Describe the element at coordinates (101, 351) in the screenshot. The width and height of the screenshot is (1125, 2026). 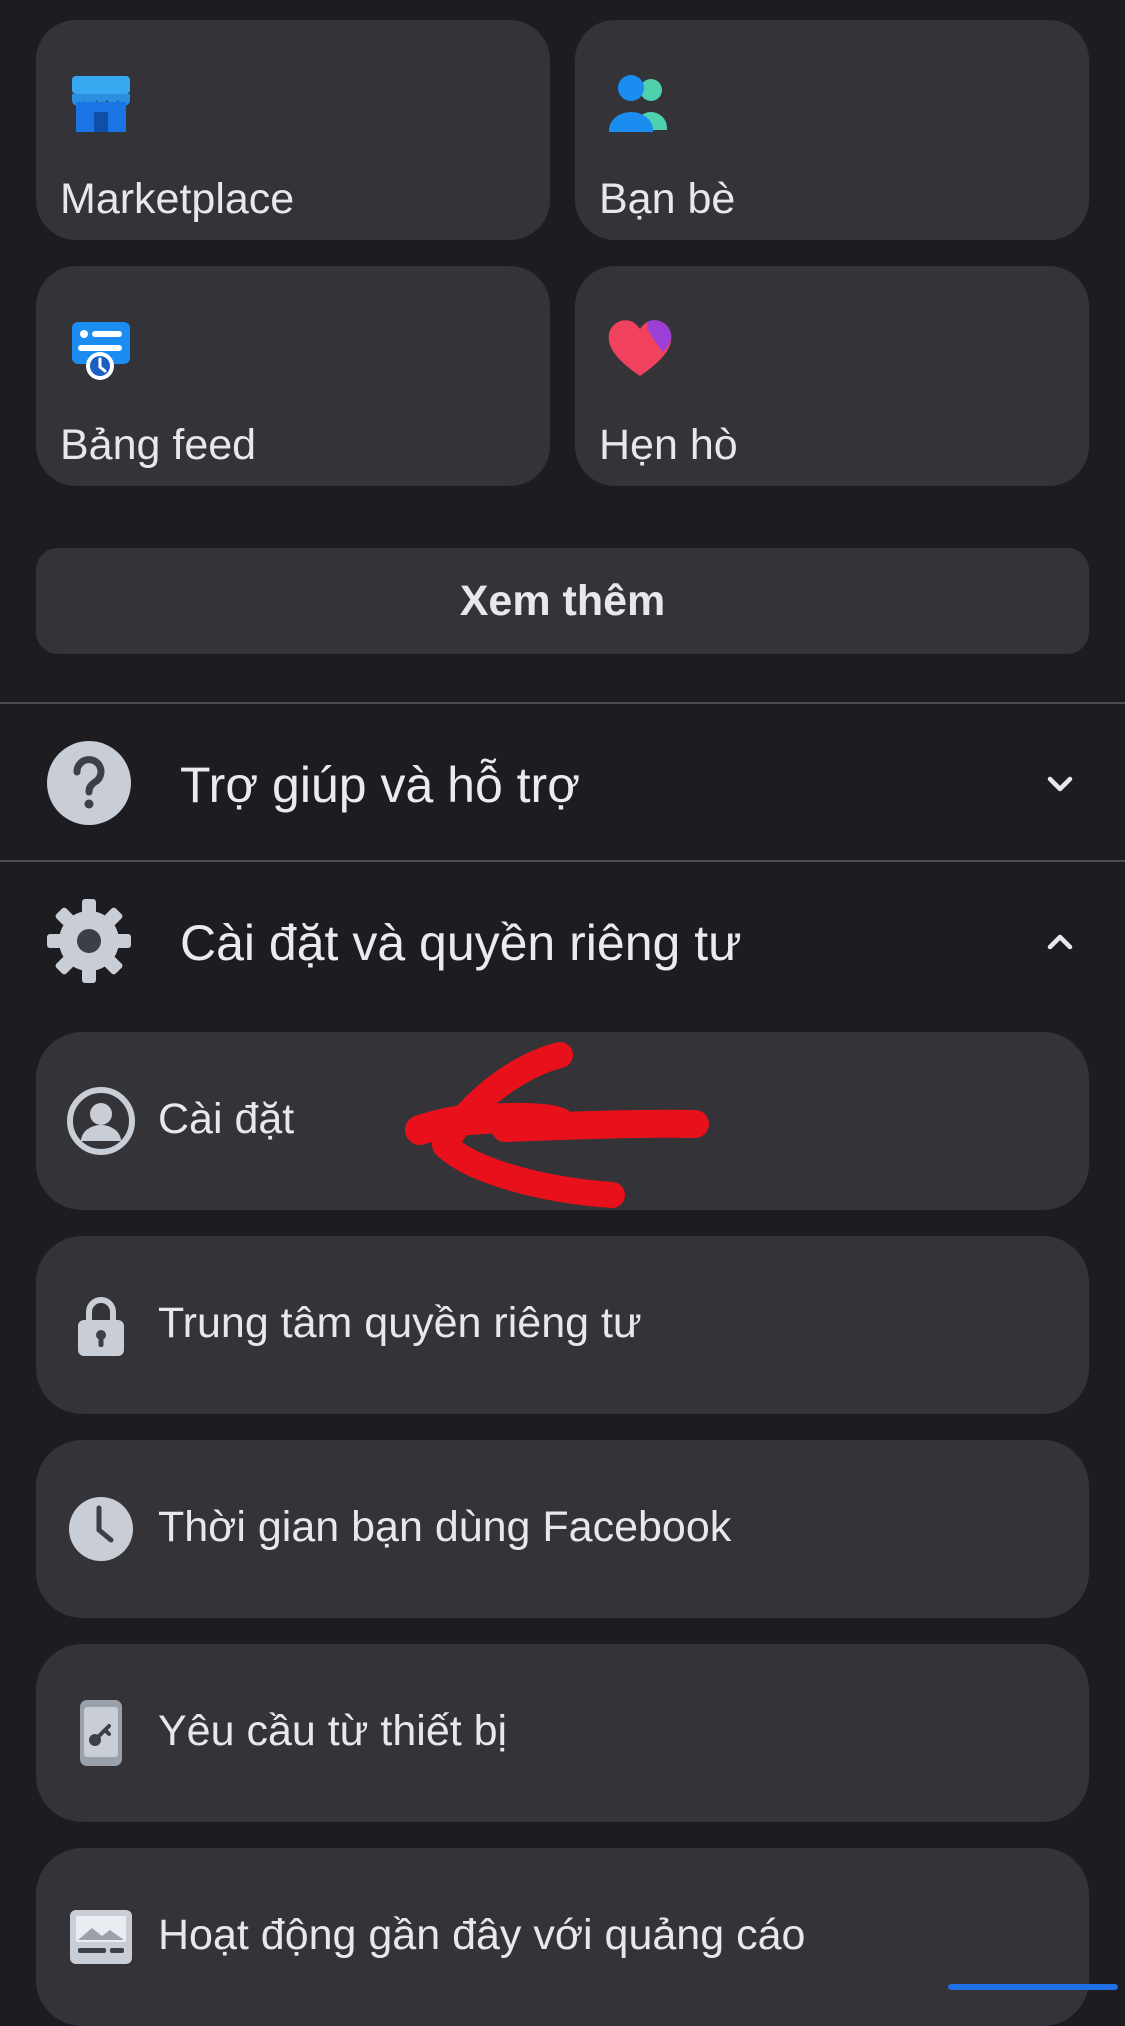
I see `feeds-icon` at that location.